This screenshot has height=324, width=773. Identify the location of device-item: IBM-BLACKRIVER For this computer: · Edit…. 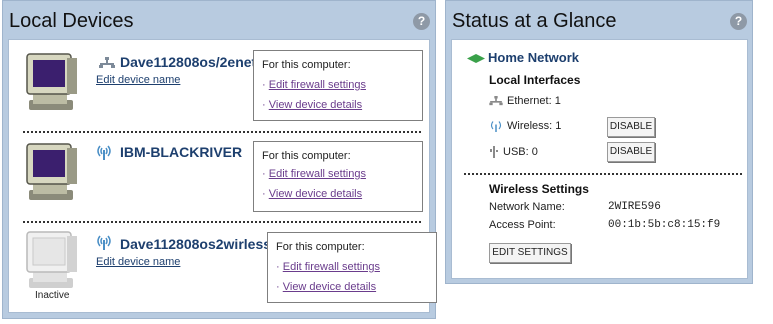
(220, 176).